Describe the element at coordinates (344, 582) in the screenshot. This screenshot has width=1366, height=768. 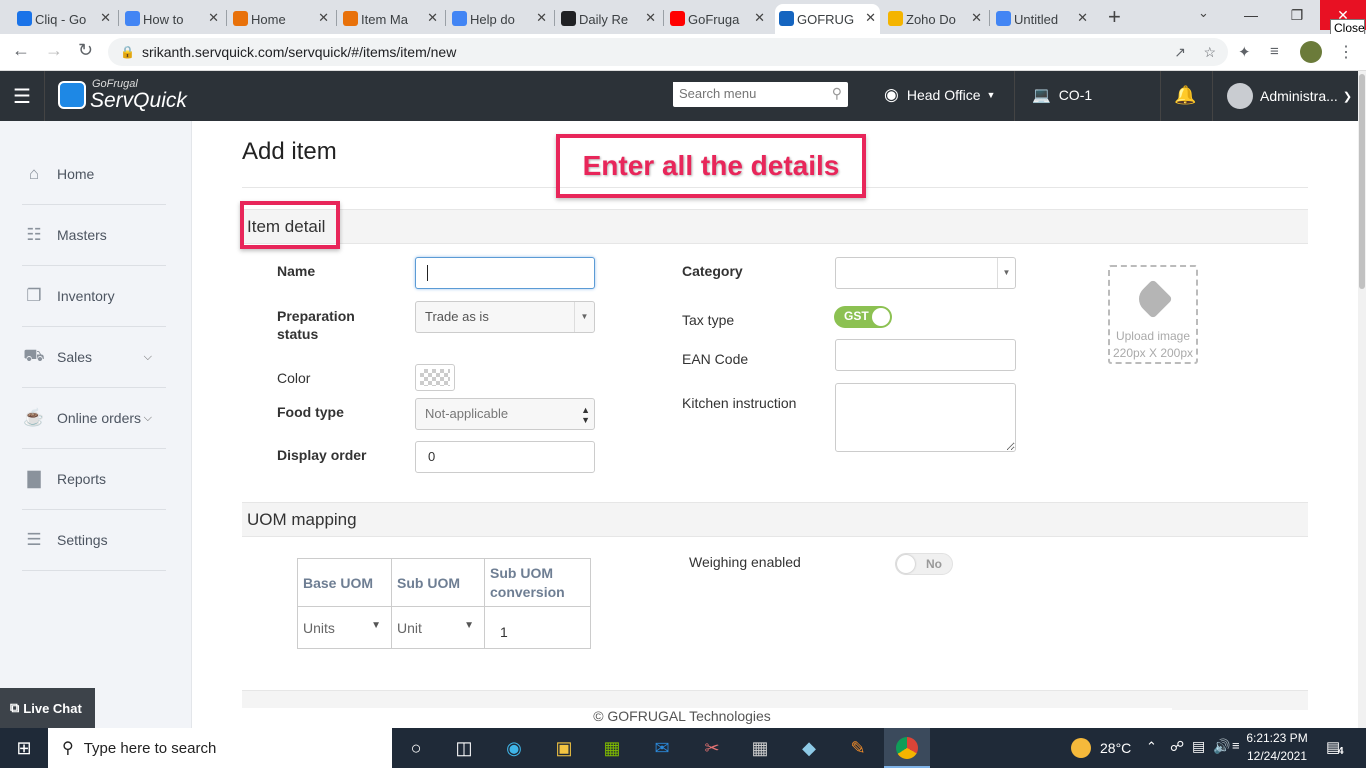
I see `base-uom-header: Base UOM` at that location.